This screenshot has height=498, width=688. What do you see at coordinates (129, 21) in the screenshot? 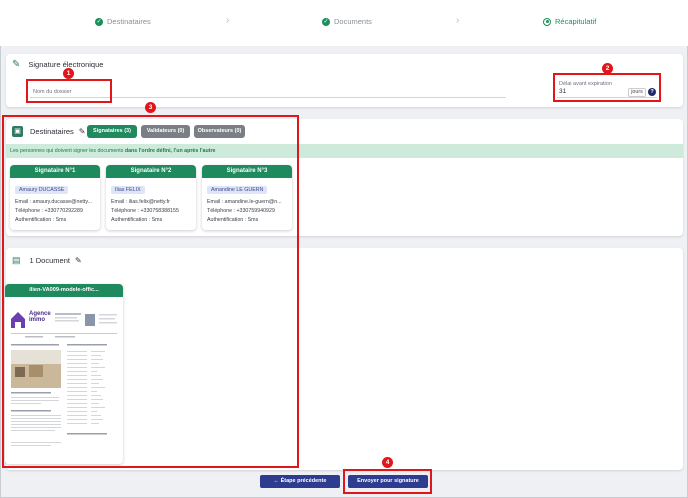
I see `step-label: Destinataires` at bounding box center [129, 21].